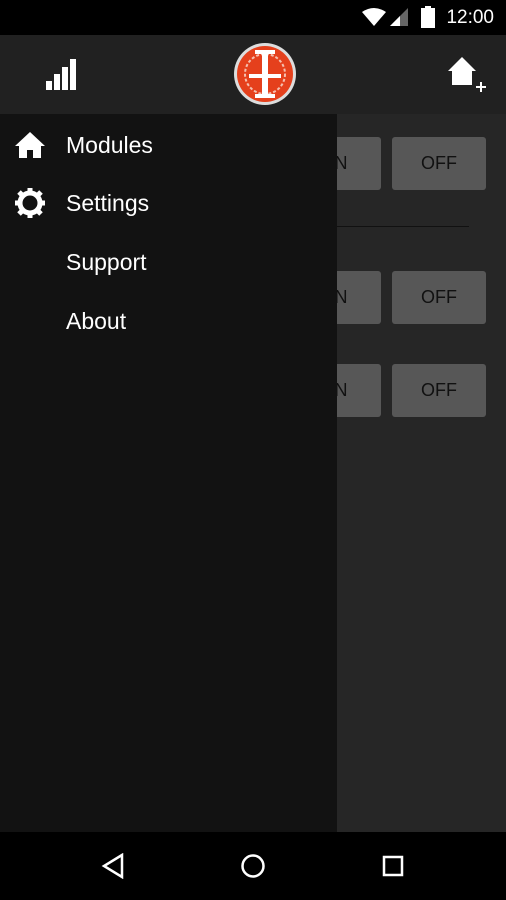 This screenshot has width=506, height=900. What do you see at coordinates (108, 202) in the screenshot?
I see `drawer-item-label: Settings` at bounding box center [108, 202].